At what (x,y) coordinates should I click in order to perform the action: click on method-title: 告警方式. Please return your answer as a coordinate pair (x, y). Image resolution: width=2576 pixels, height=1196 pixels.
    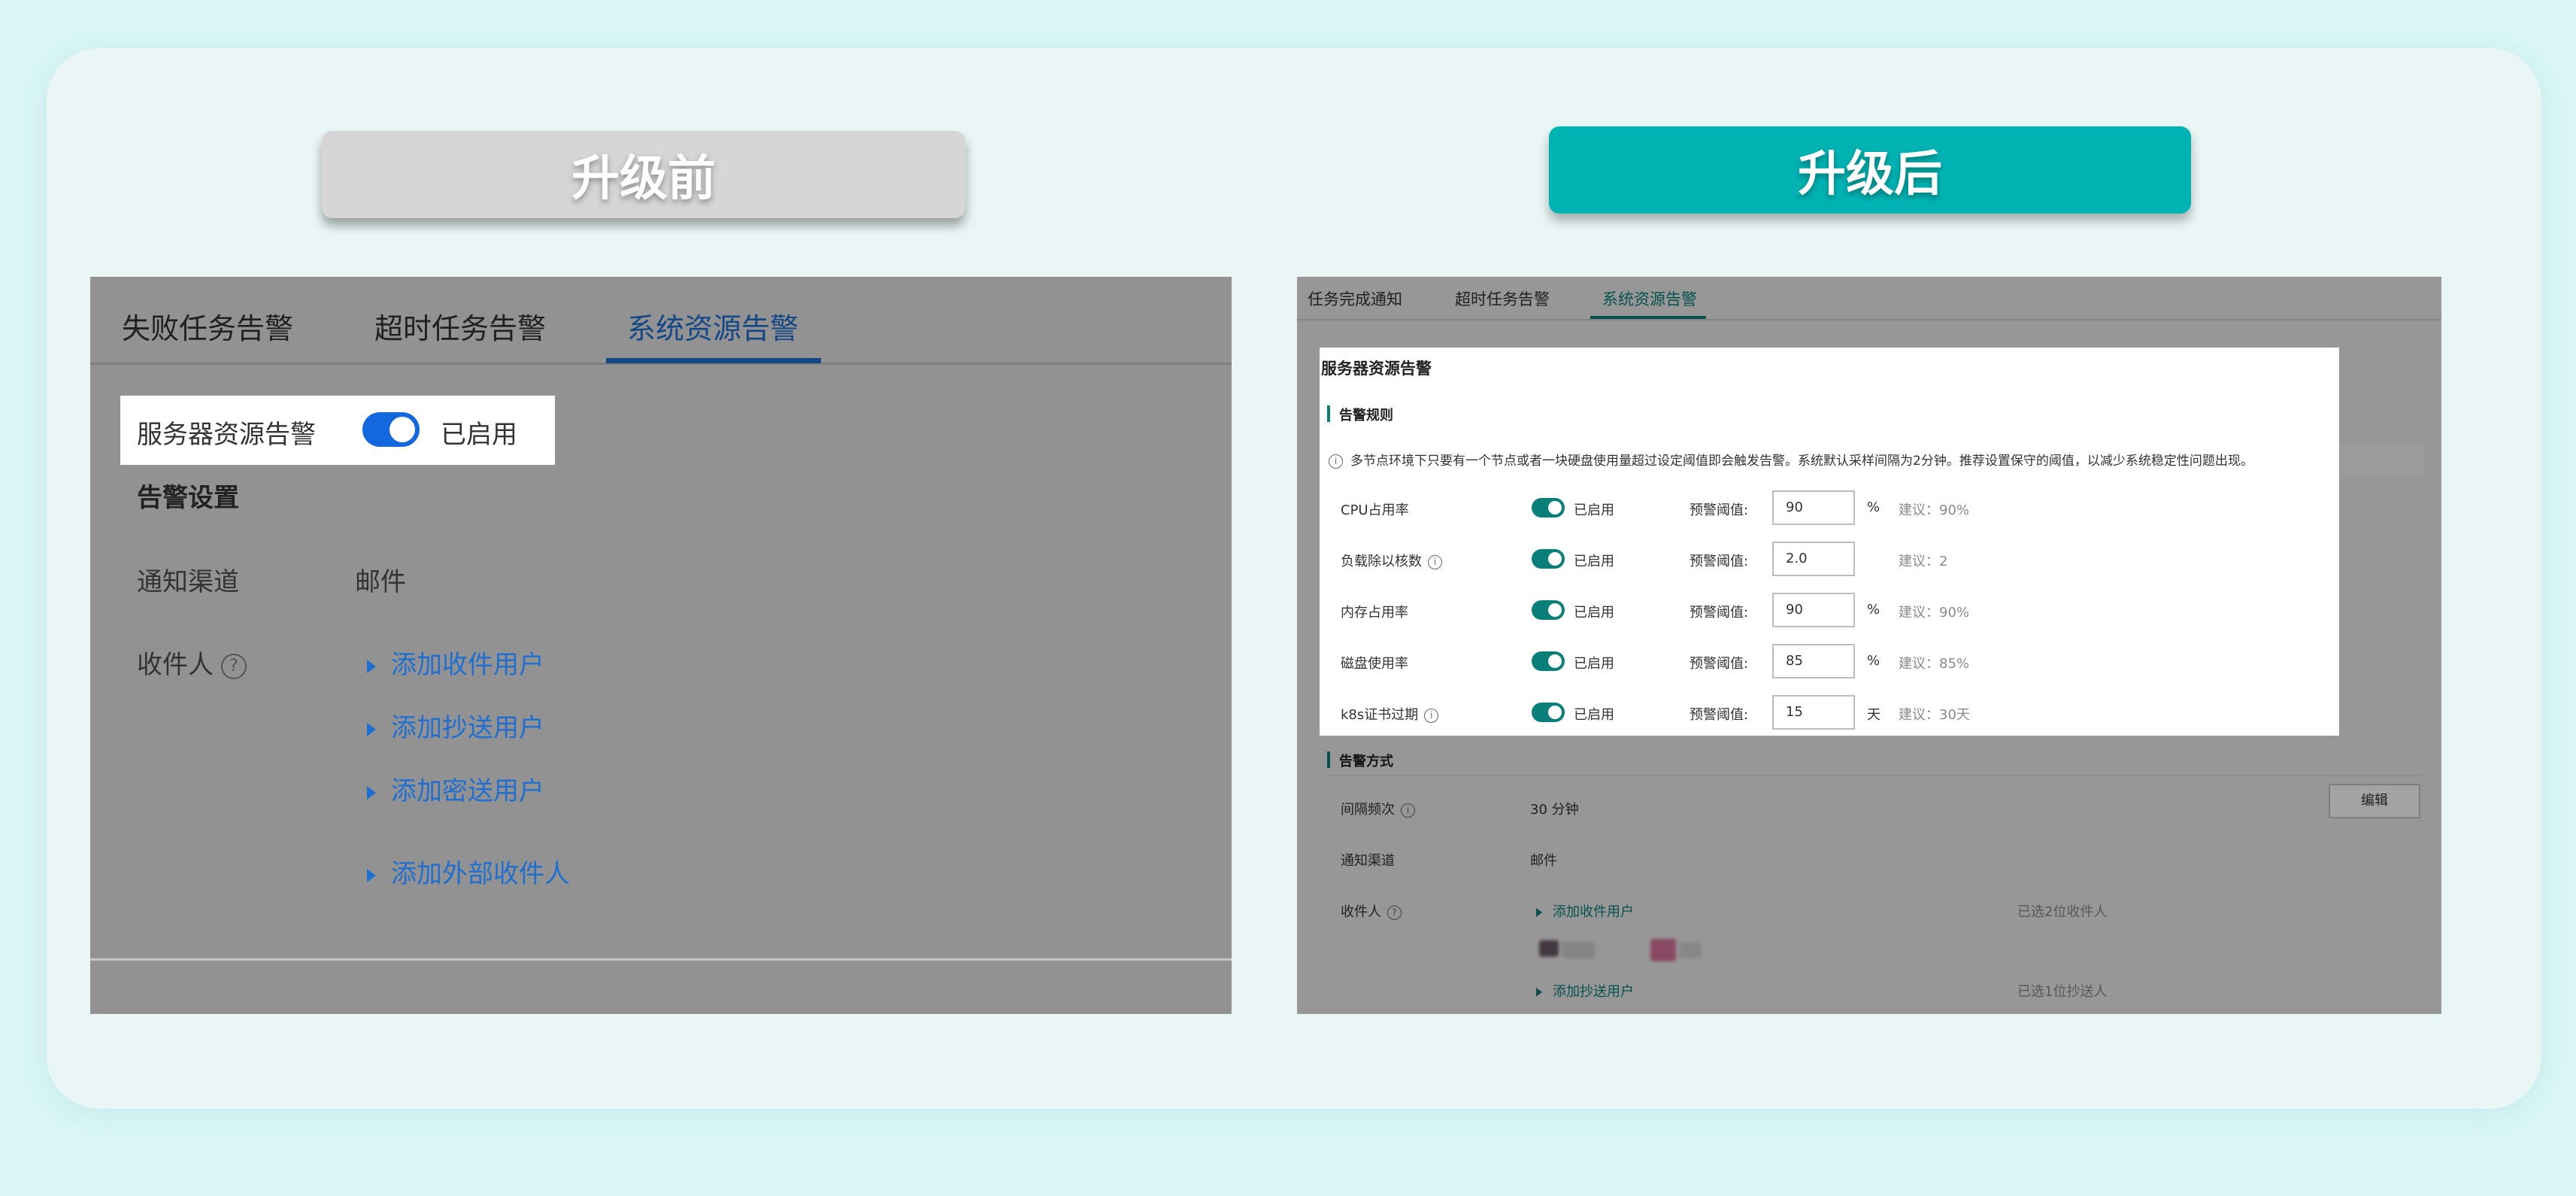
    Looking at the image, I should click on (1360, 760).